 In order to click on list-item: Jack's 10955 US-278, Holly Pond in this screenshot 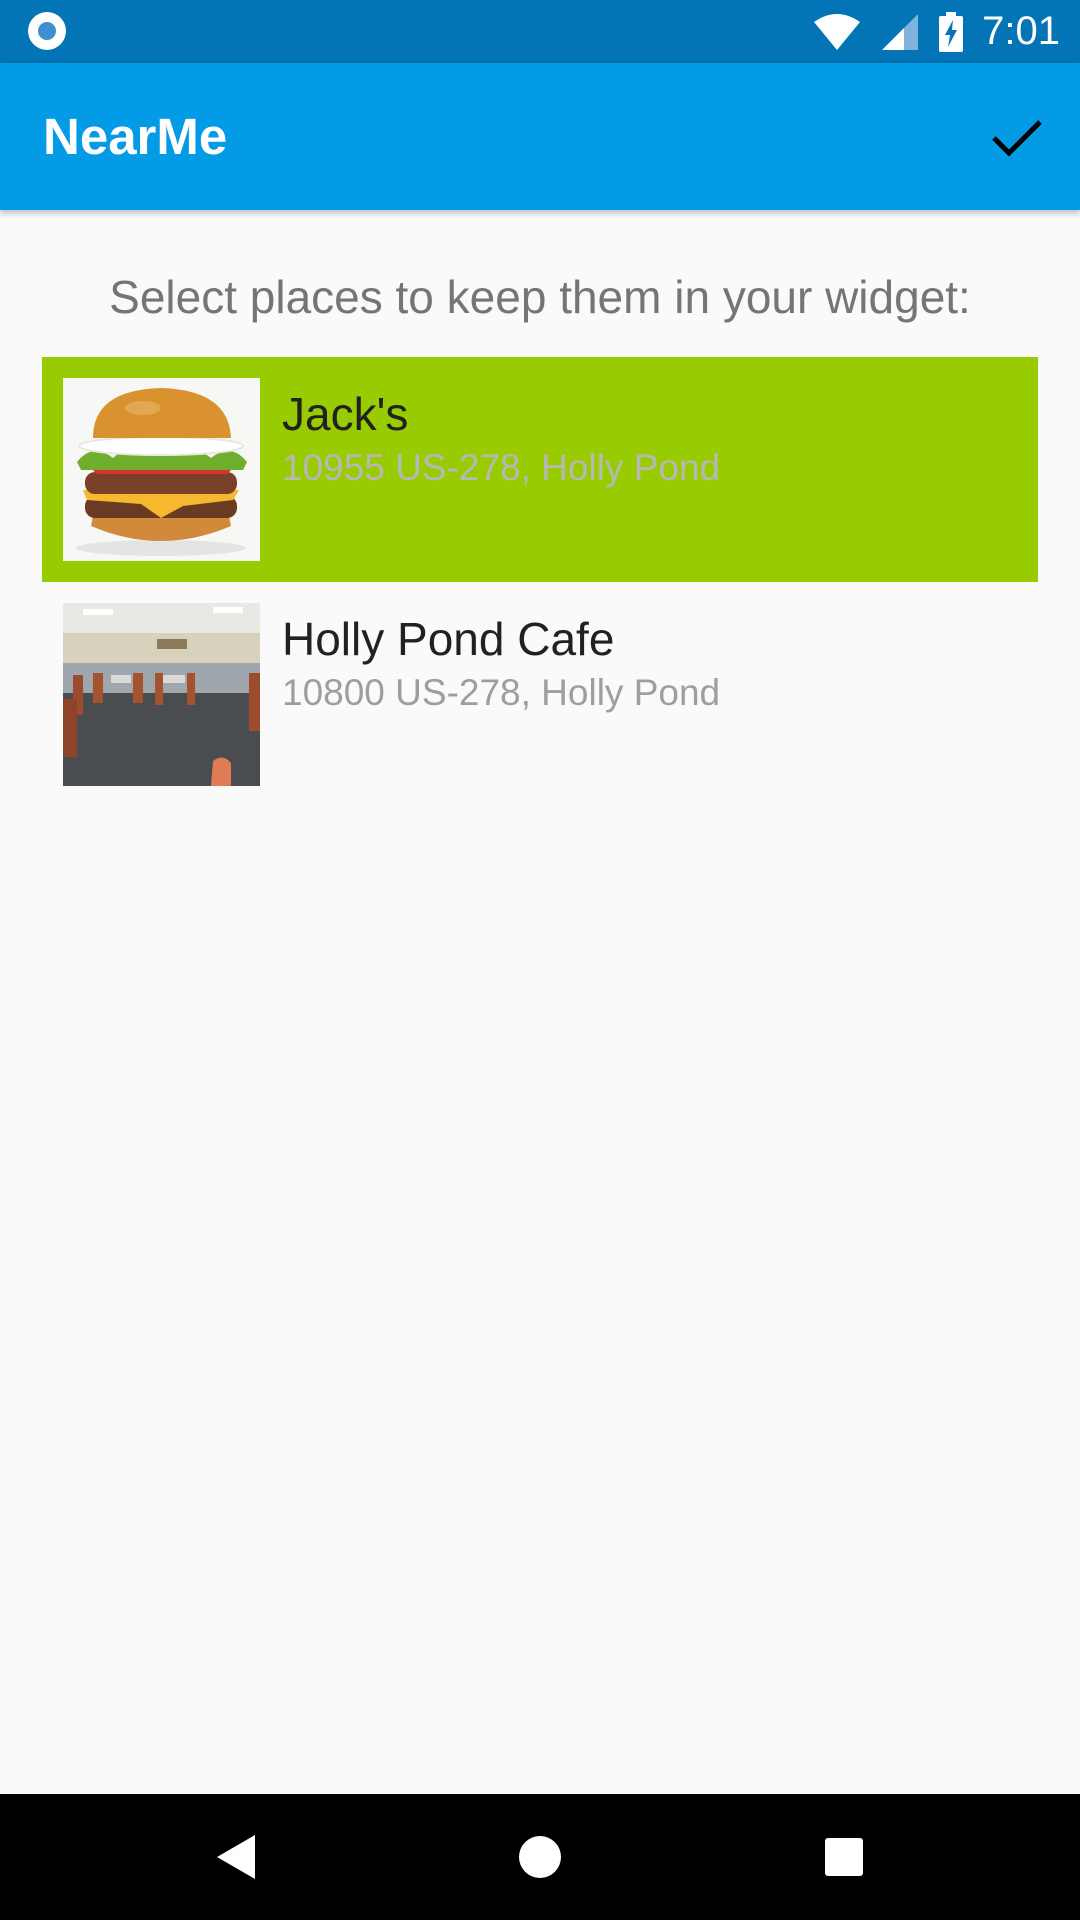, I will do `click(540, 469)`.